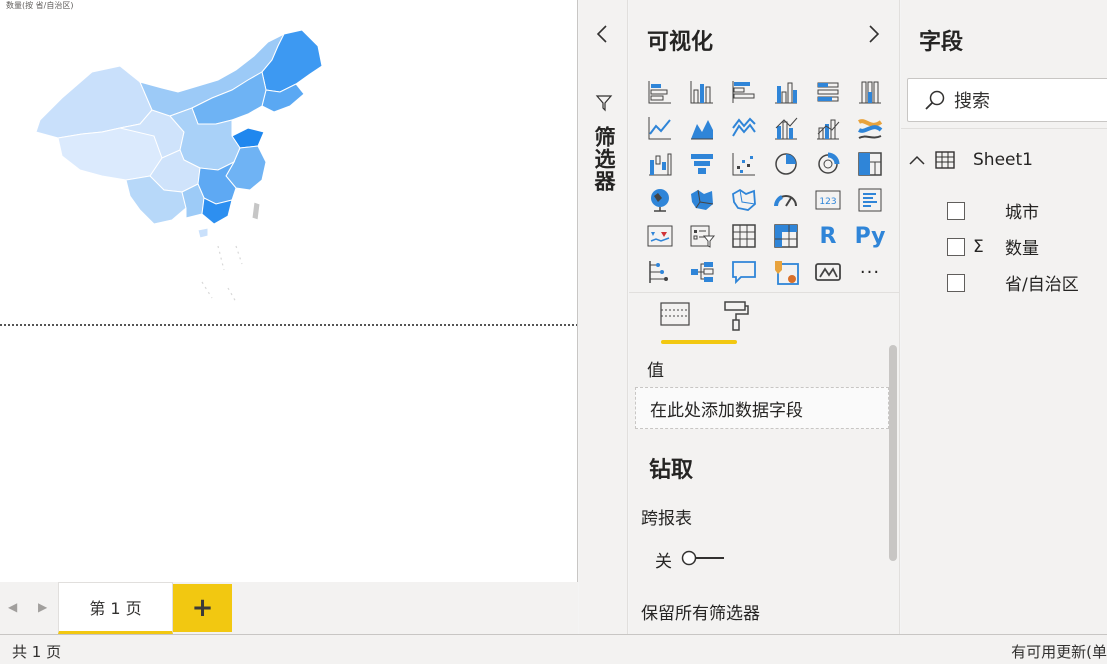 The height and width of the screenshot is (664, 1107). I want to click on funnel-chart-icon, so click(702, 164).